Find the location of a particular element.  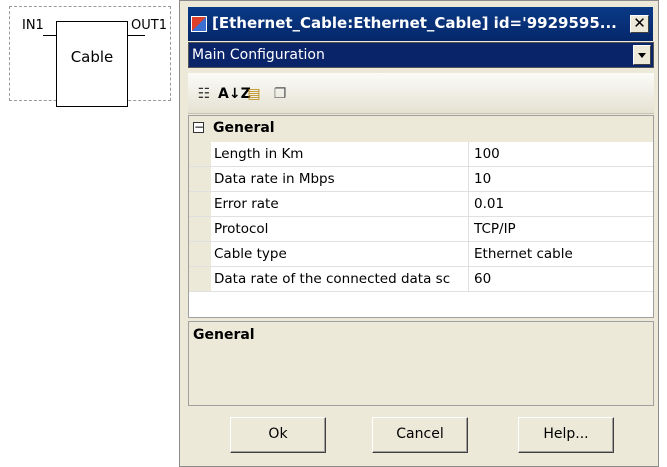

cable-block: Cable is located at coordinates (92, 64).